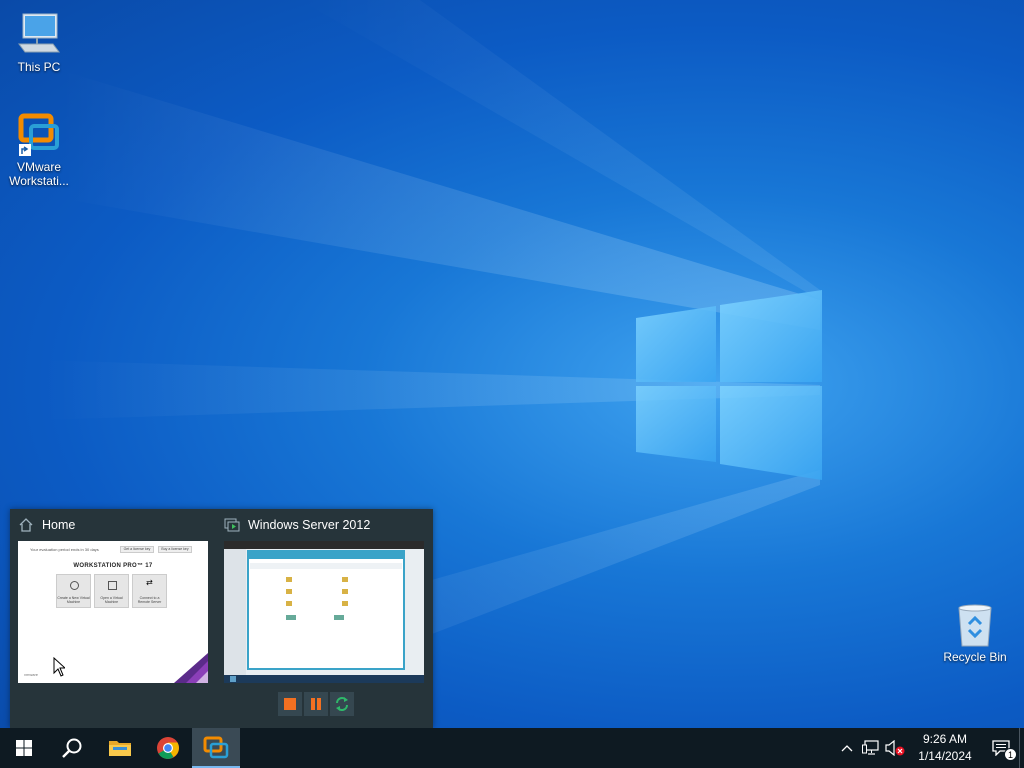 This screenshot has width=1024, height=768. What do you see at coordinates (975, 657) in the screenshot?
I see `desktop-icon-label: Recycle Bin` at bounding box center [975, 657].